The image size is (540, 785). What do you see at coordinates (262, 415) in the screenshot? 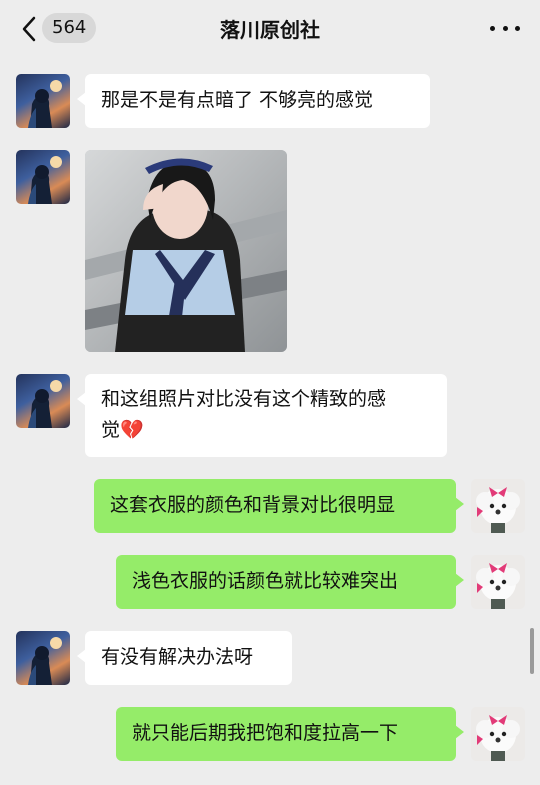
I see `message-bubble-left: 和这组照片对比没有这个精致的感 觉💔` at bounding box center [262, 415].